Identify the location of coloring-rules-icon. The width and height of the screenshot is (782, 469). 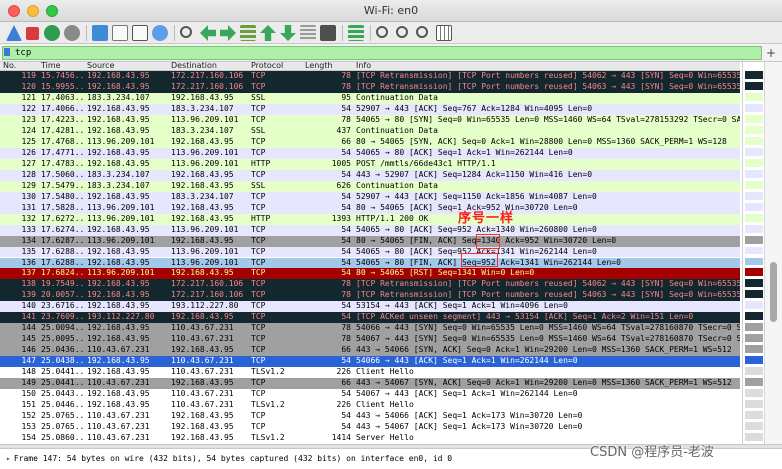
(356, 33).